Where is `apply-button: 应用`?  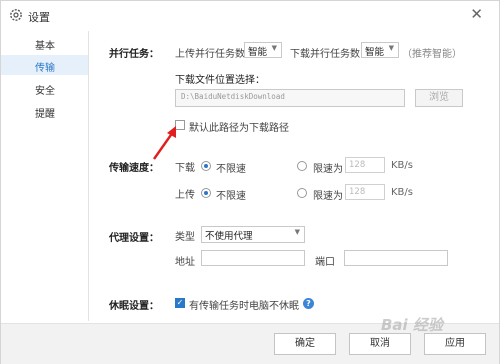
apply-button: 应用 is located at coordinates (455, 344).